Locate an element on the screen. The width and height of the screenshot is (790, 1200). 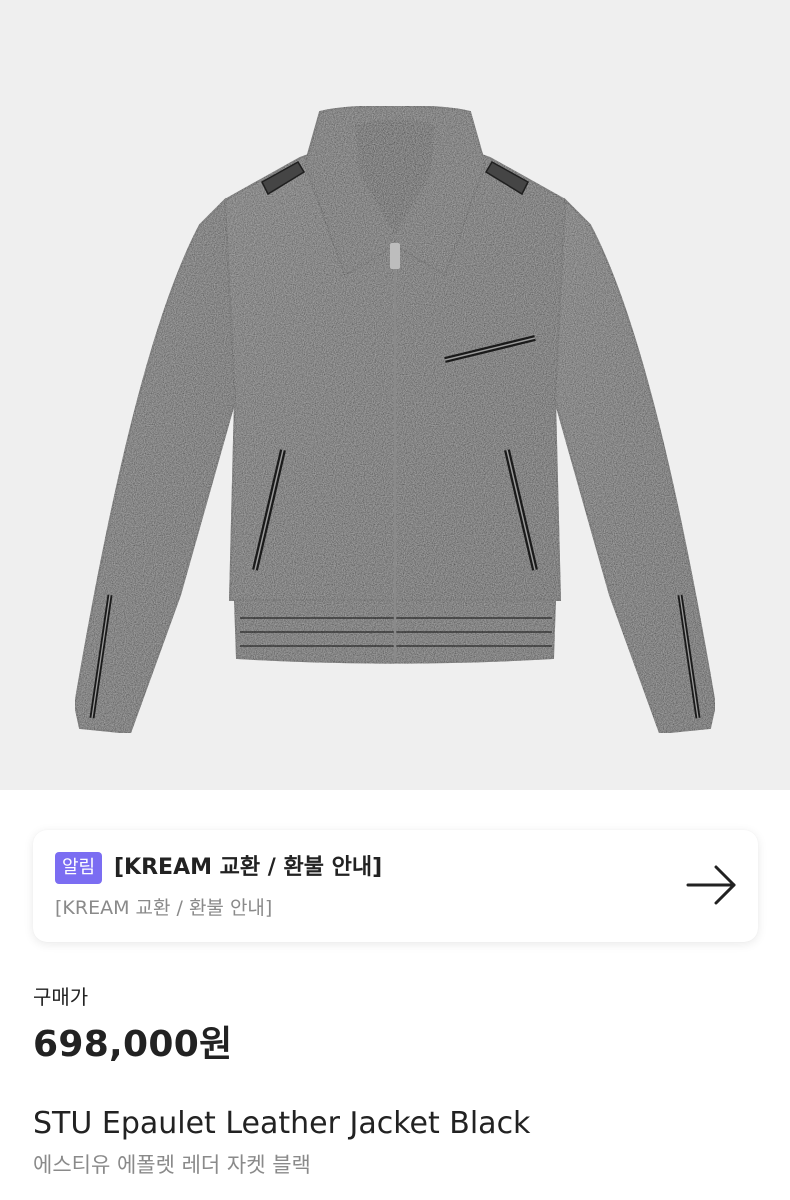
price-label: 구매가 is located at coordinates (61, 997).